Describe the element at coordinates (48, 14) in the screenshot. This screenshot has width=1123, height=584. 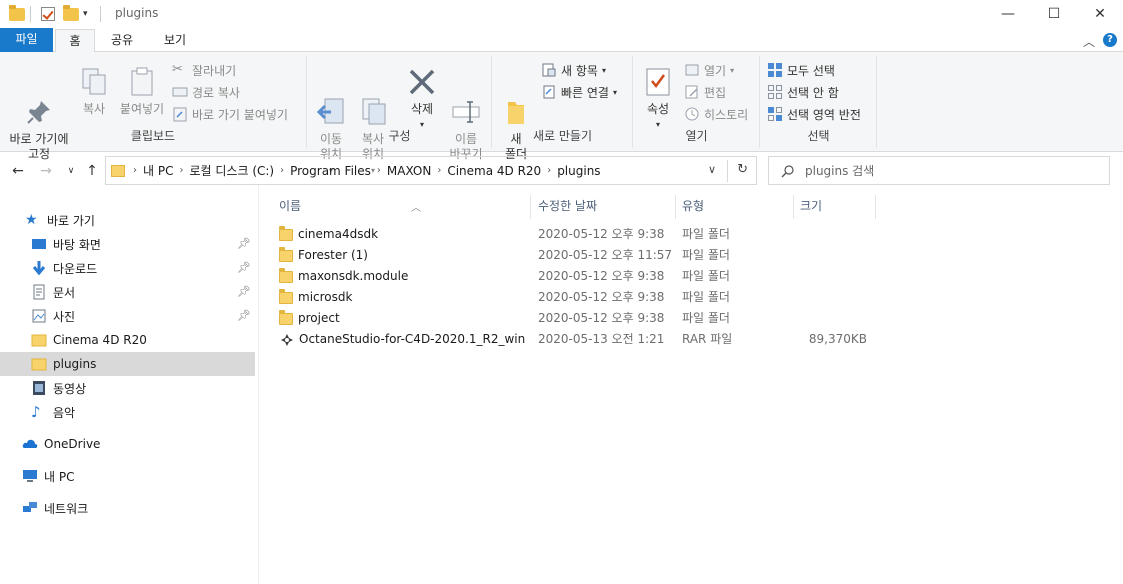
I see `properties-quick-icon` at that location.